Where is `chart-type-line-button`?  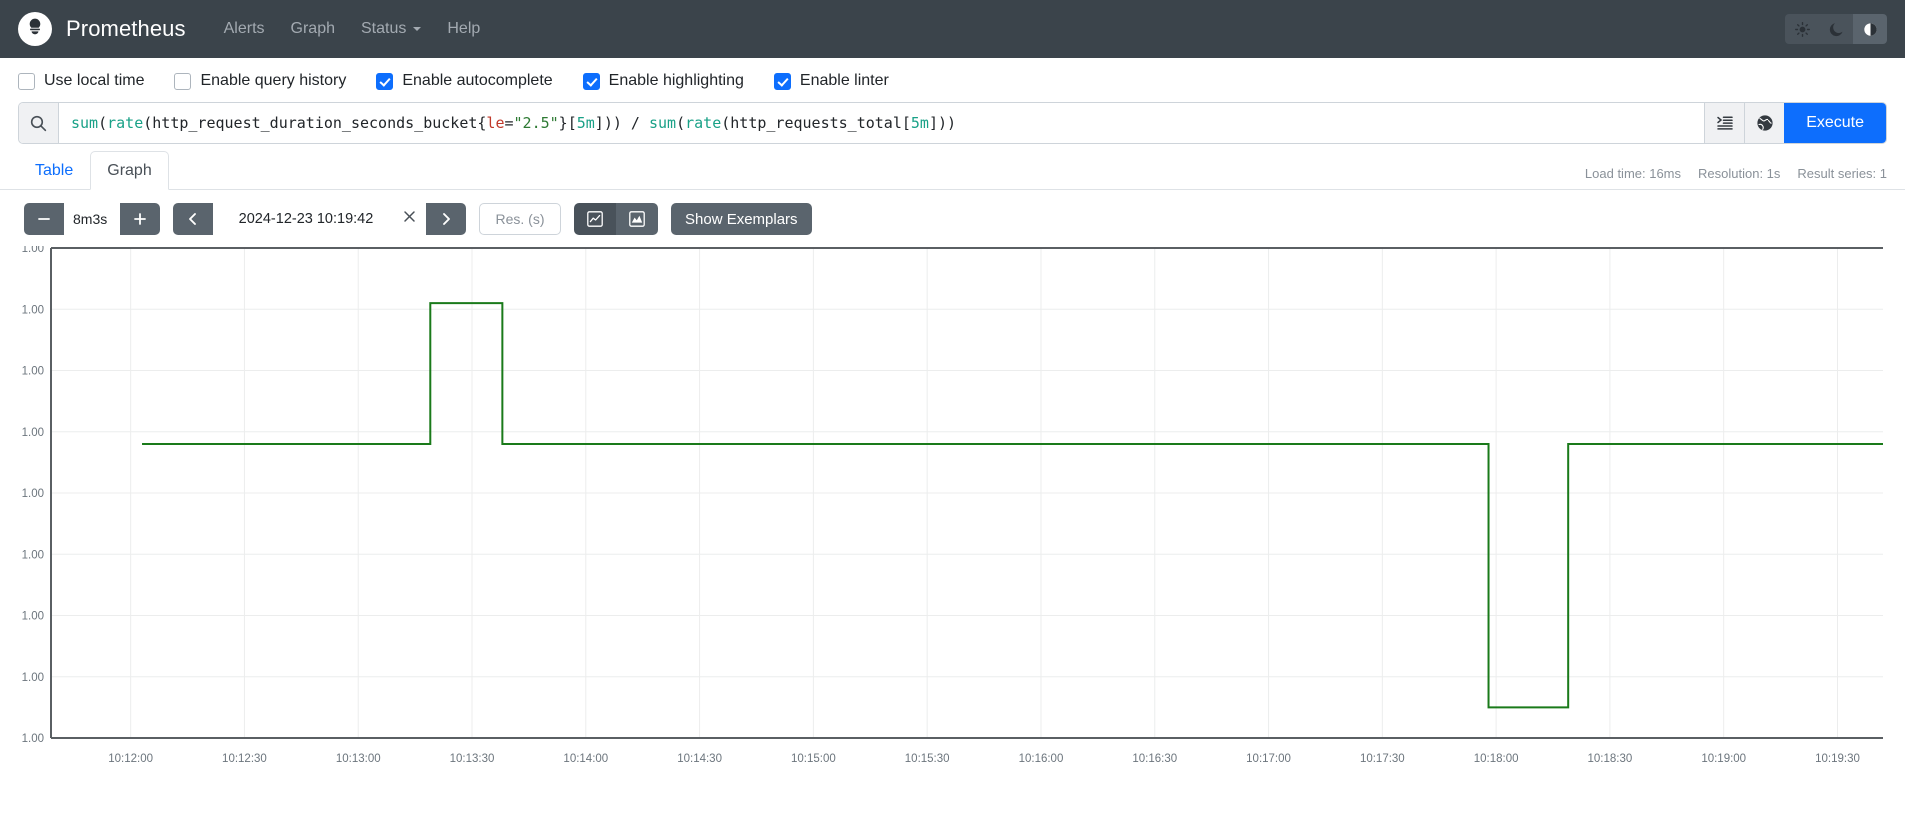
chart-type-line-button is located at coordinates (595, 219).